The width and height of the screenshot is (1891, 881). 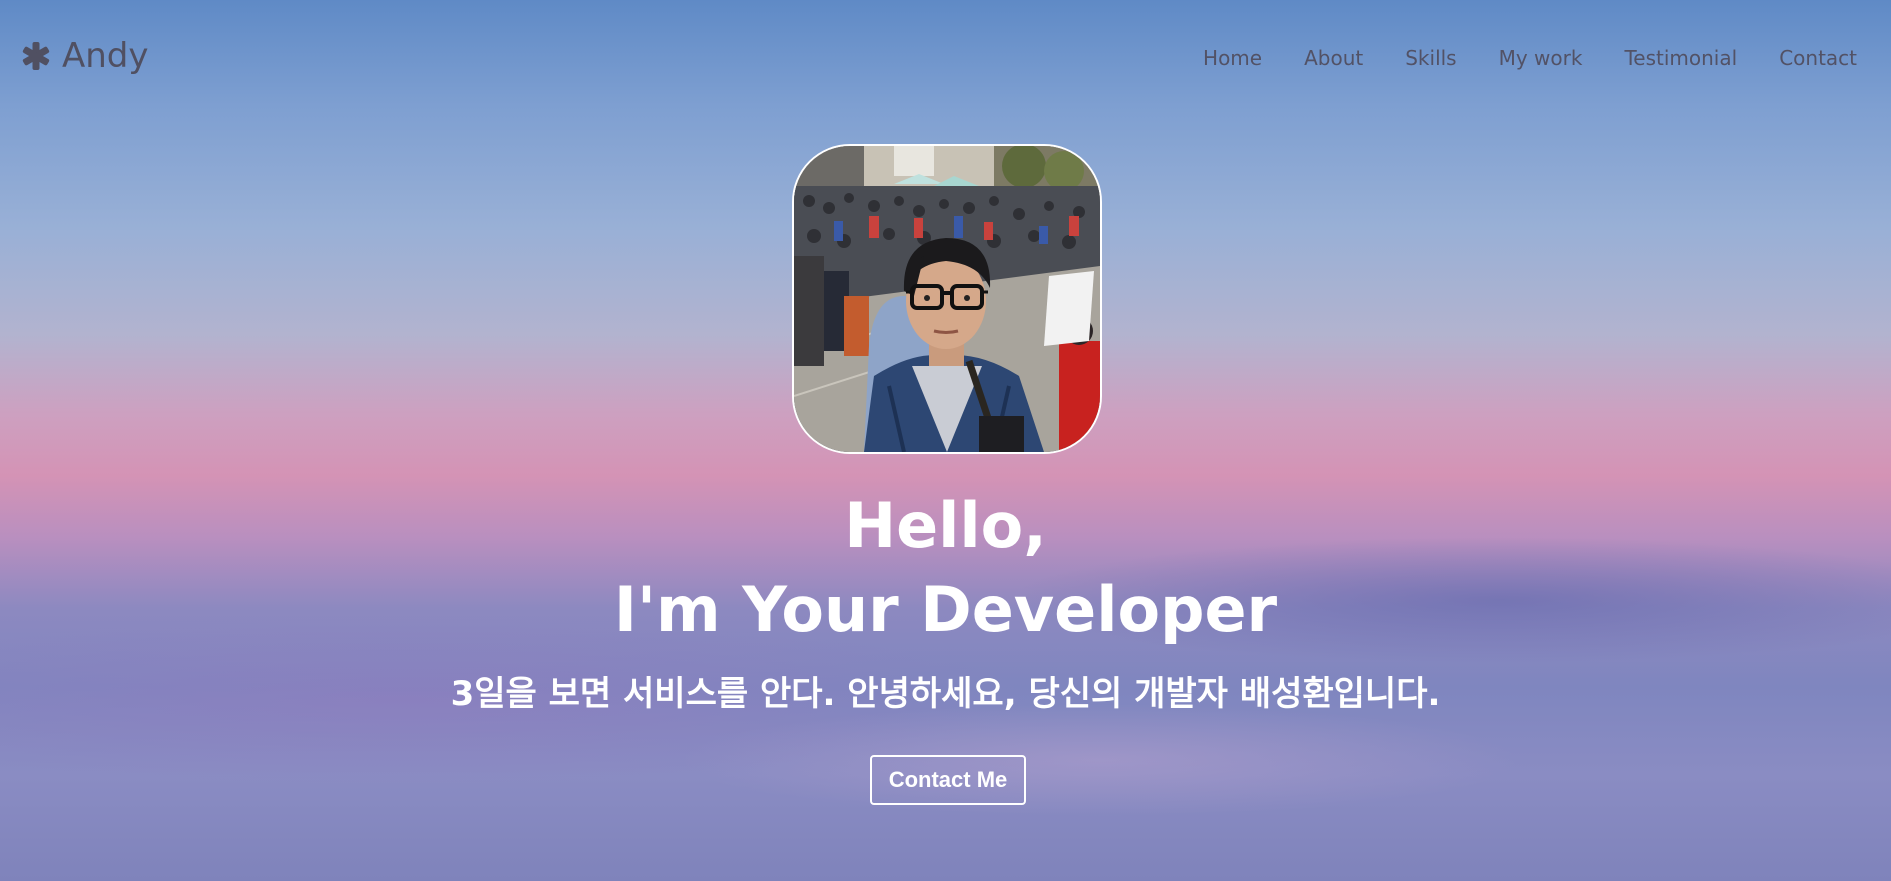 What do you see at coordinates (945, 525) in the screenshot?
I see `hero-greeting: Hello,` at bounding box center [945, 525].